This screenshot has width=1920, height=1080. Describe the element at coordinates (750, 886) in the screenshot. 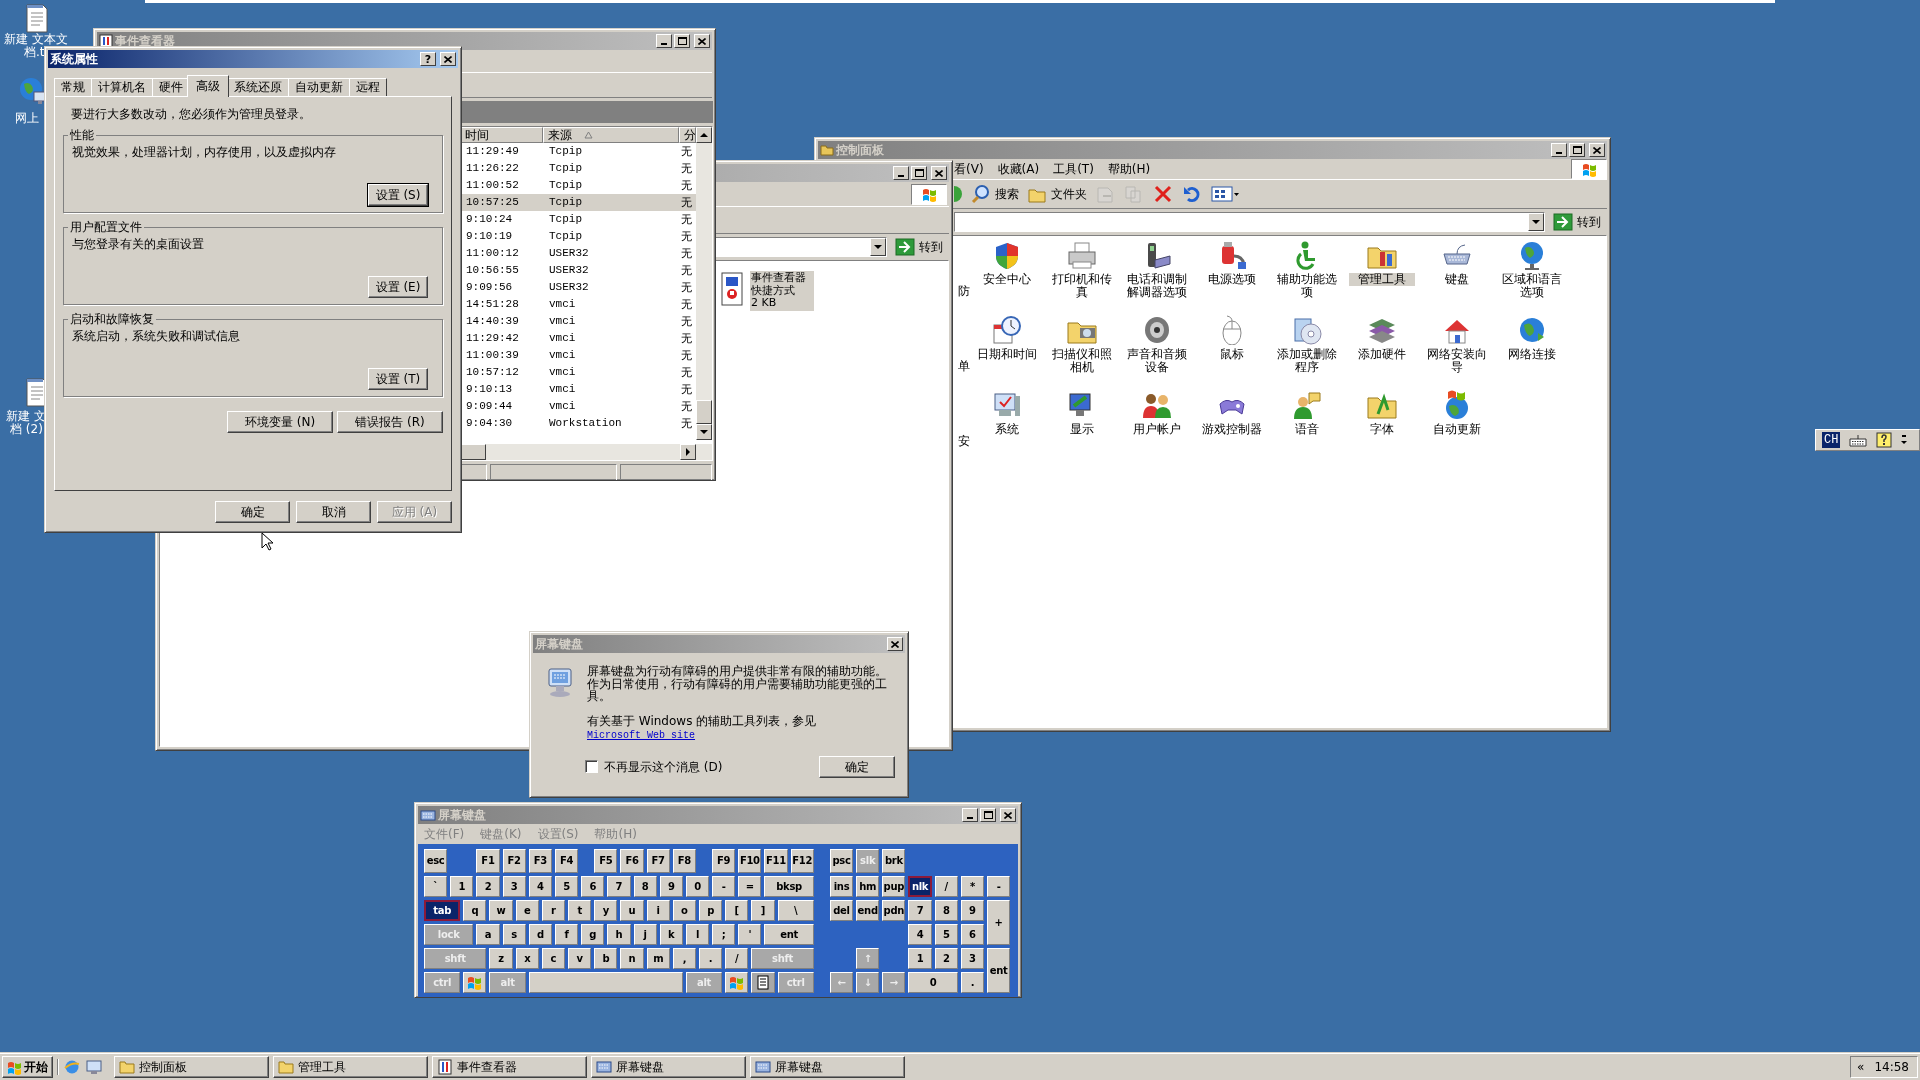

I see `key: =` at that location.